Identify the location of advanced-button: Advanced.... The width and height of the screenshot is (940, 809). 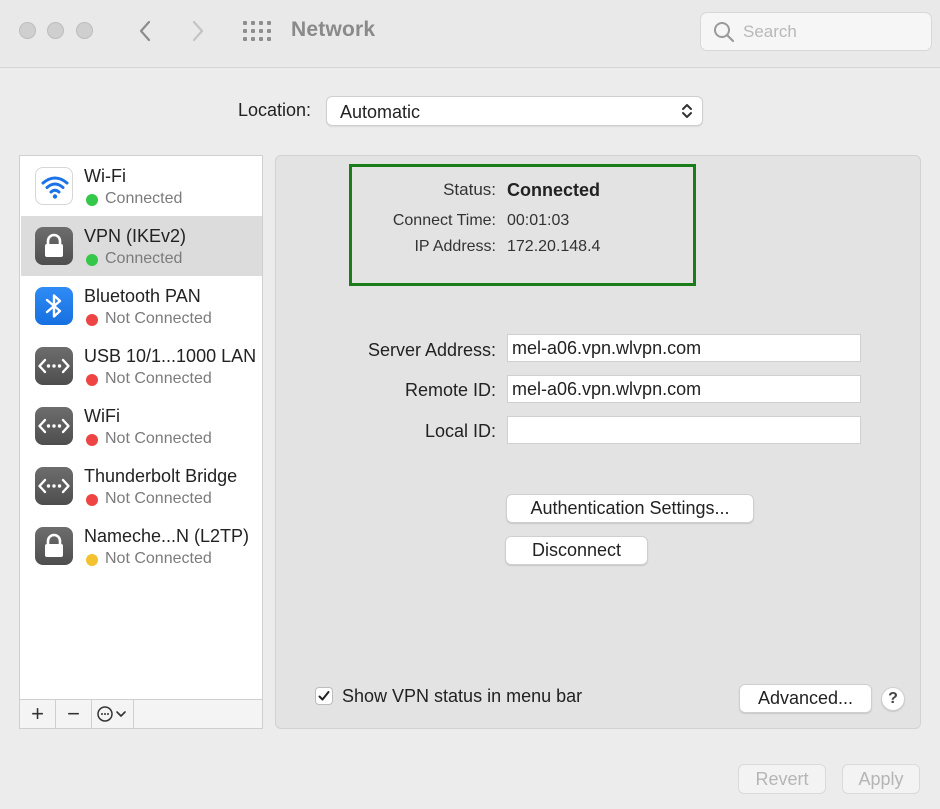
(805, 698).